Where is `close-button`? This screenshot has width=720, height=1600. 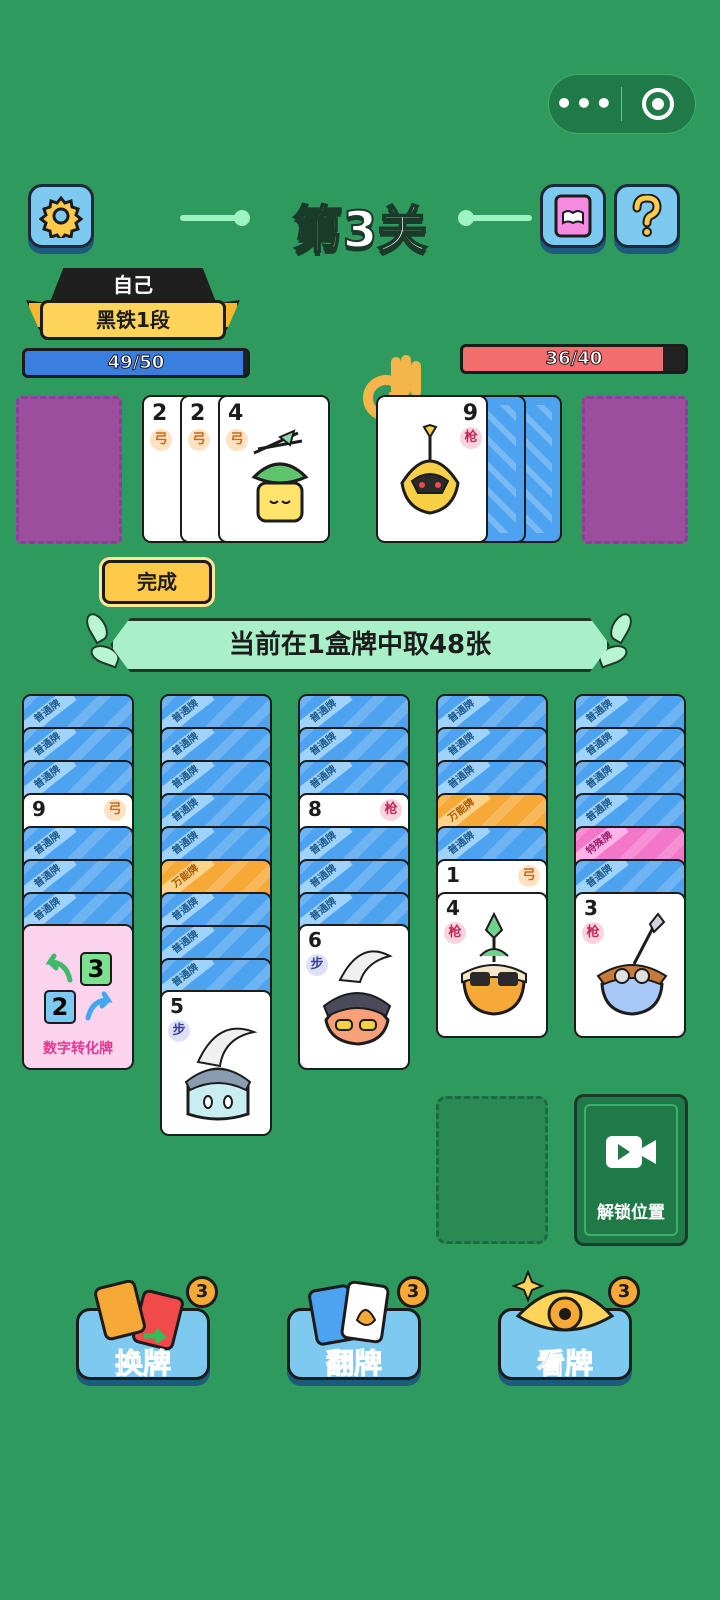 close-button is located at coordinates (658, 104).